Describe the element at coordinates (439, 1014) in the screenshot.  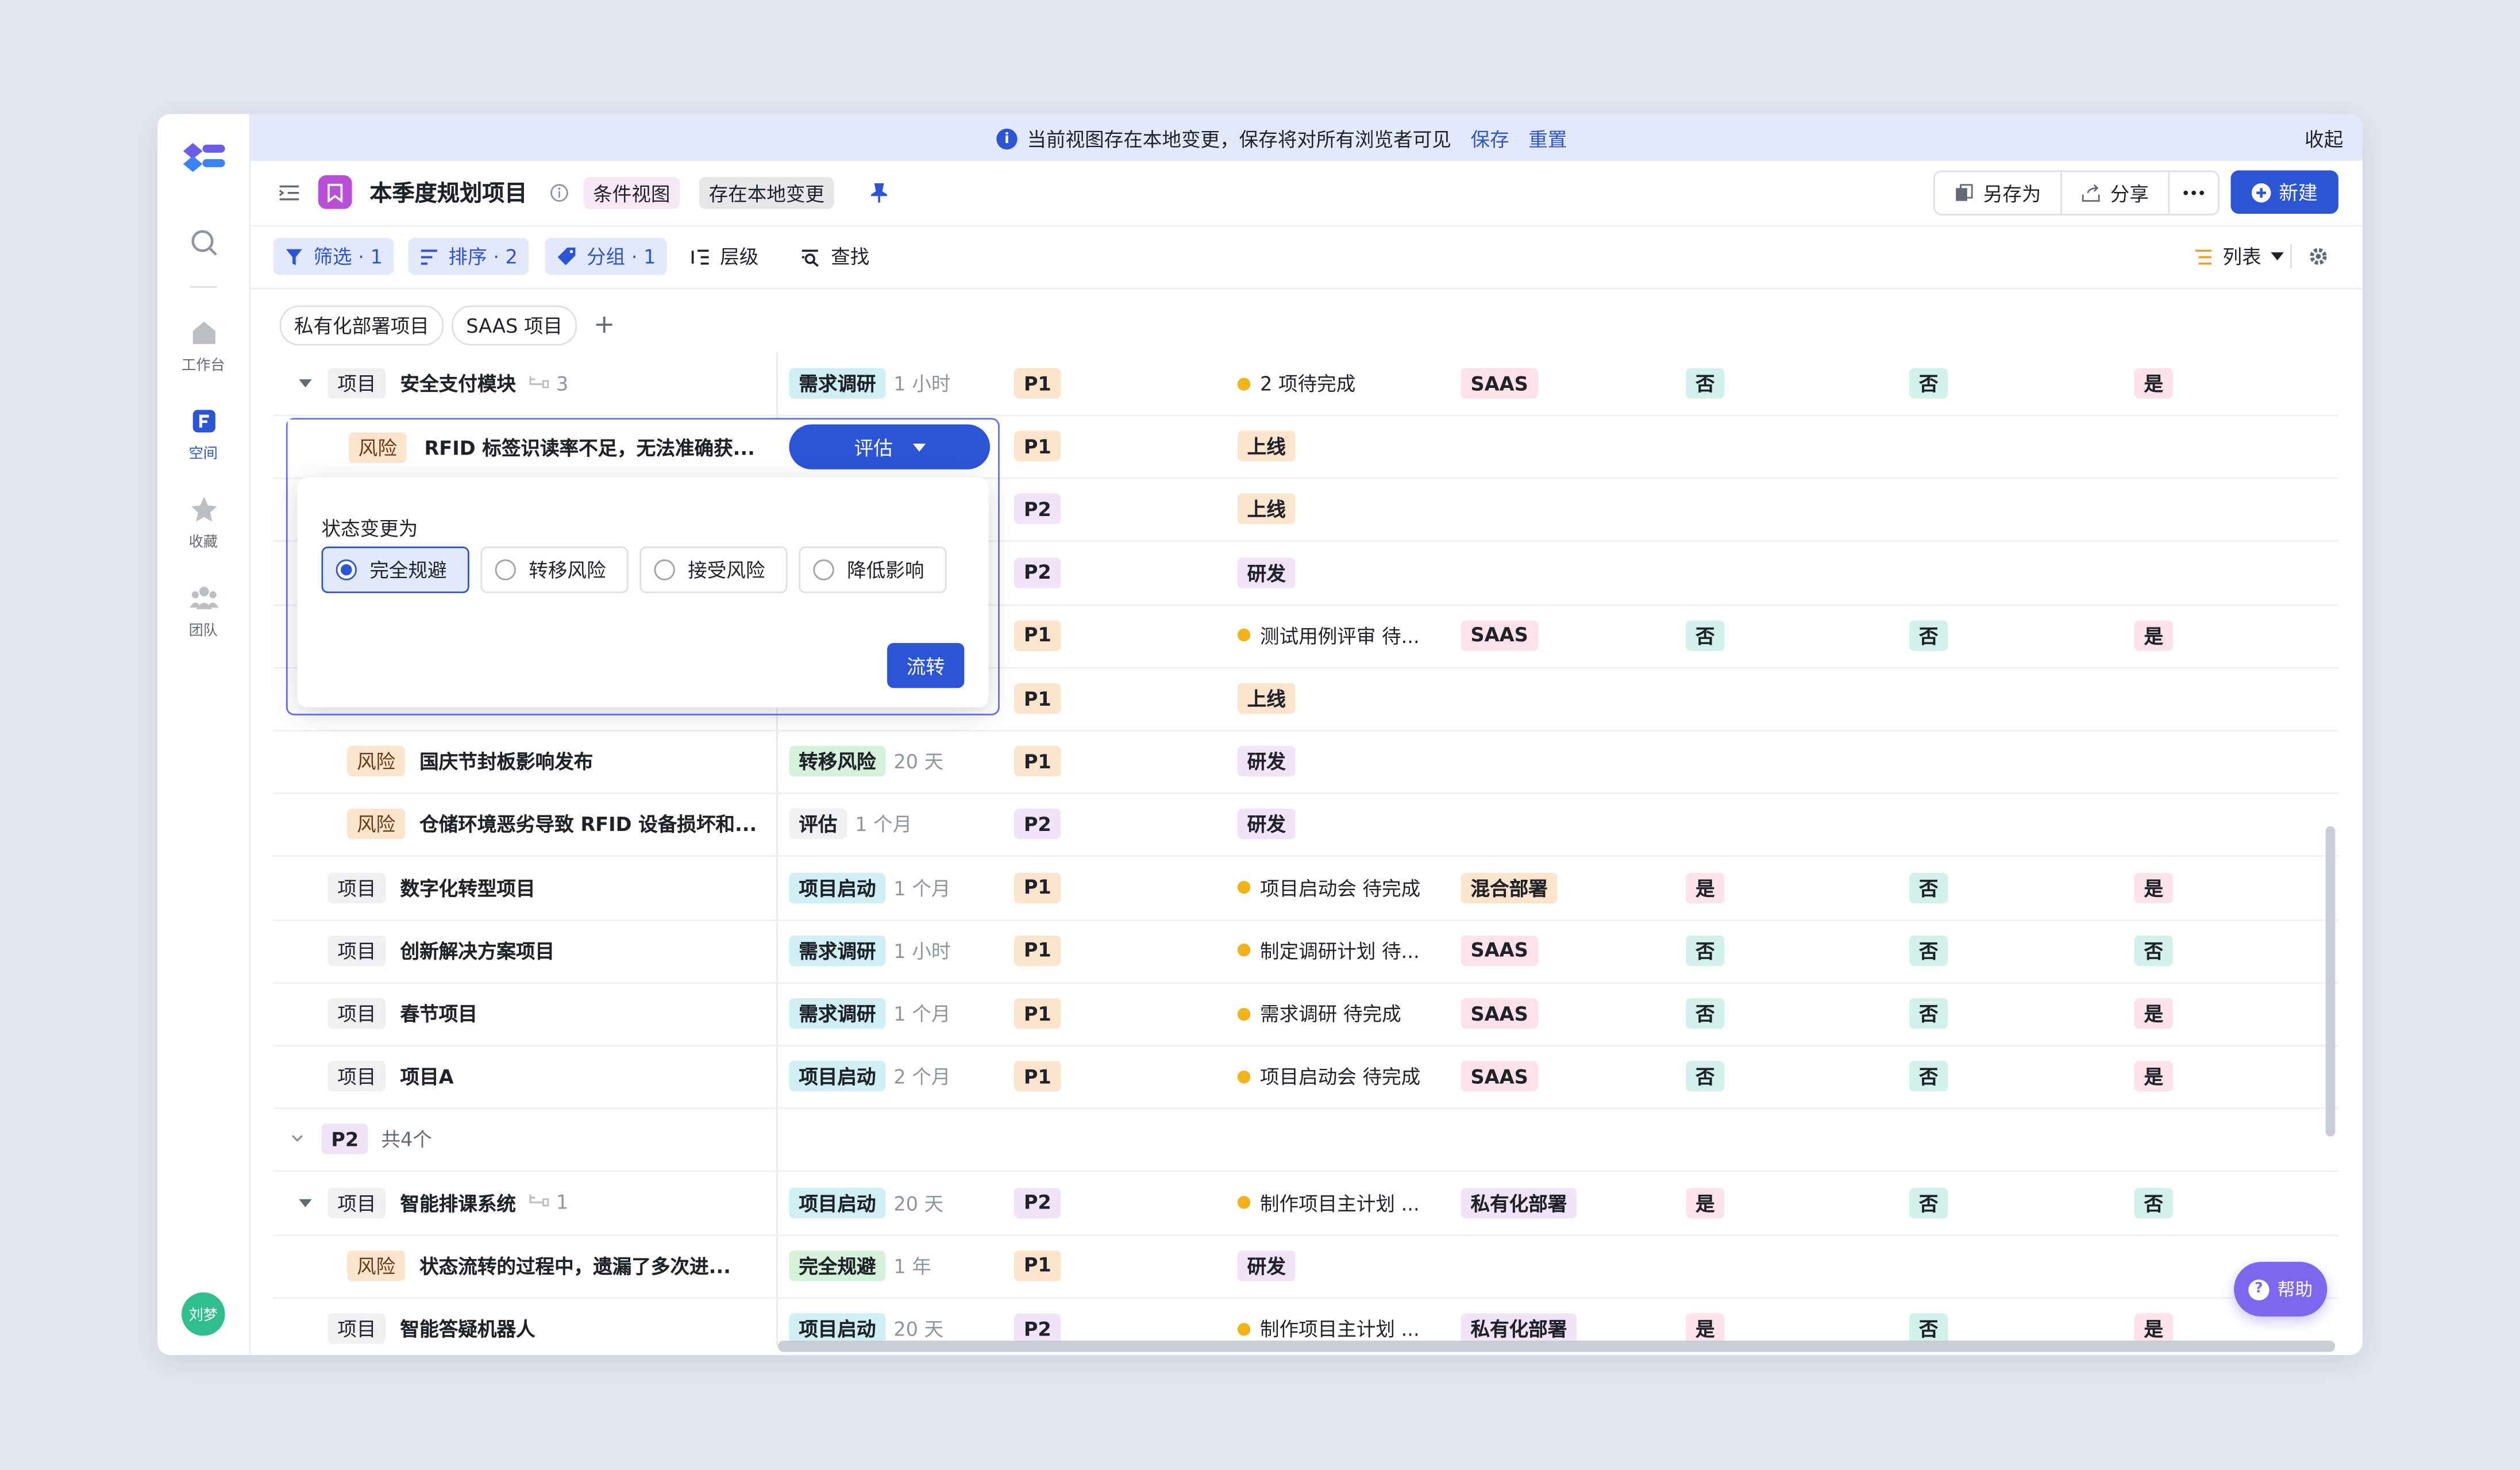
I see `row-name: 春节项目` at that location.